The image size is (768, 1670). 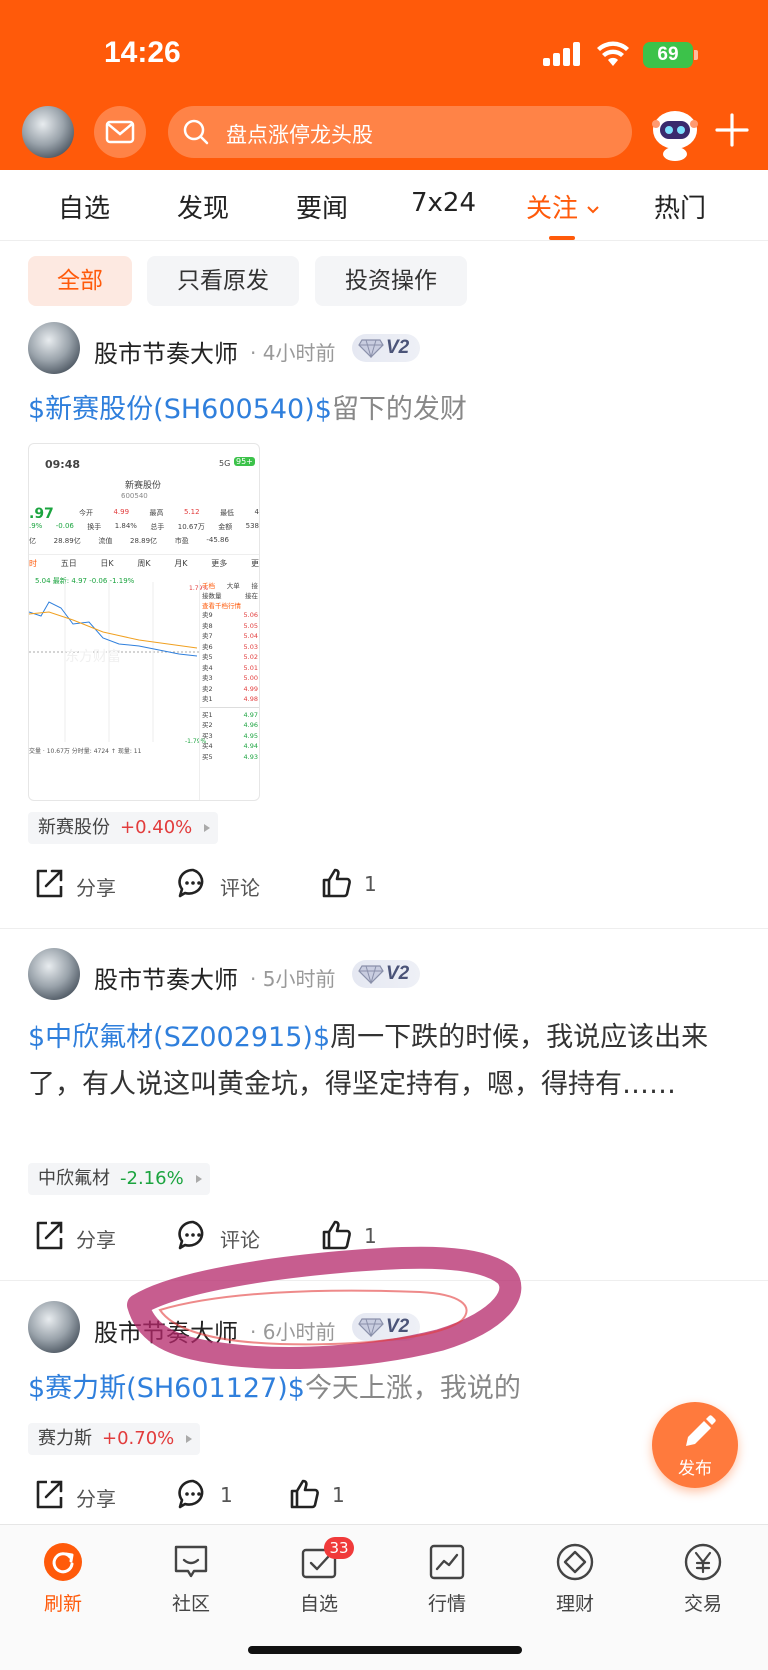 I want to click on thumb-cell: 1.84%, so click(x=125, y=526).